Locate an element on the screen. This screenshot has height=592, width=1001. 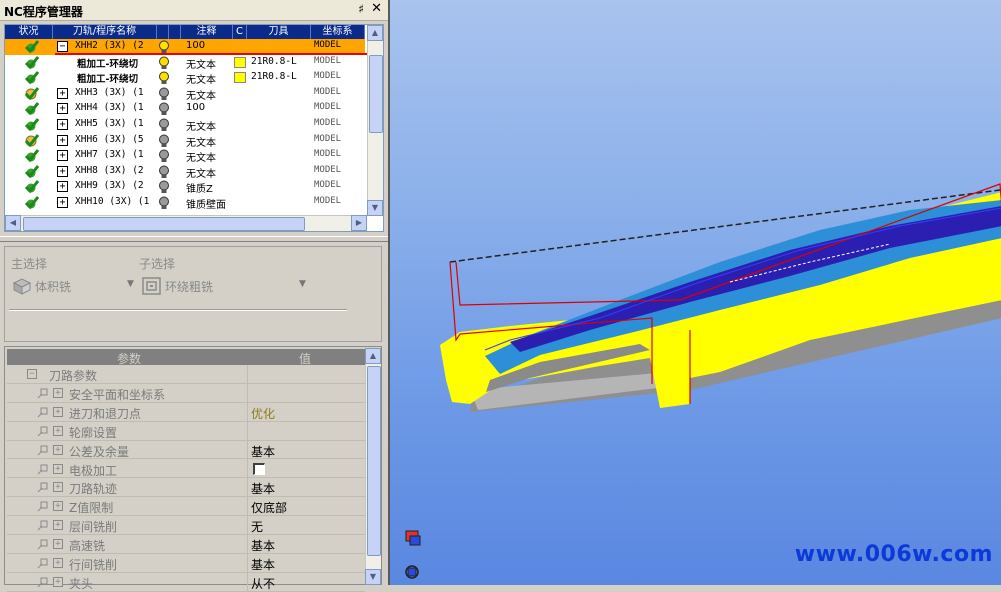
param-row: + 层间铣削 无 is located at coordinates (186, 526).